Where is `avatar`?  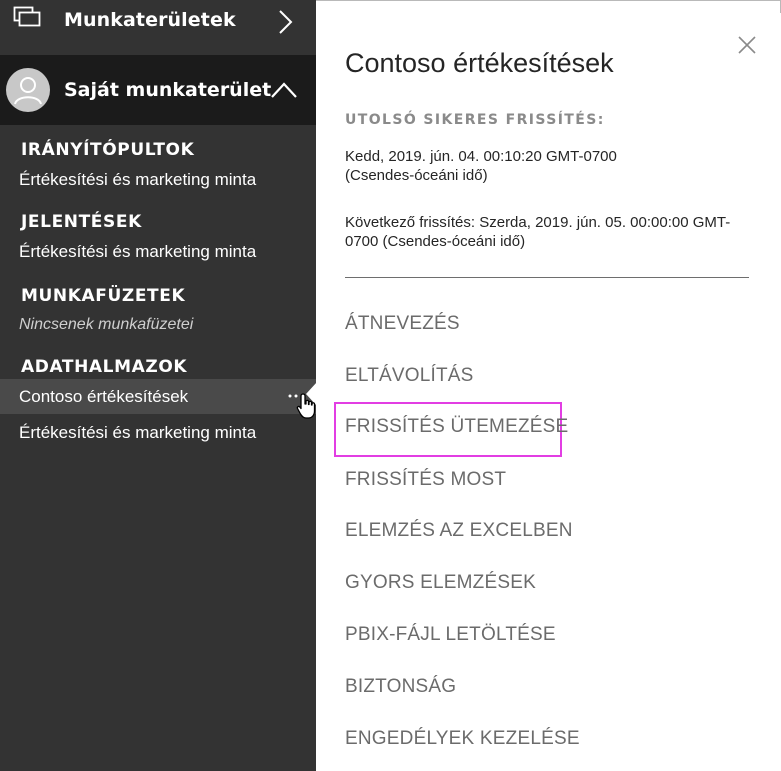 avatar is located at coordinates (28, 90).